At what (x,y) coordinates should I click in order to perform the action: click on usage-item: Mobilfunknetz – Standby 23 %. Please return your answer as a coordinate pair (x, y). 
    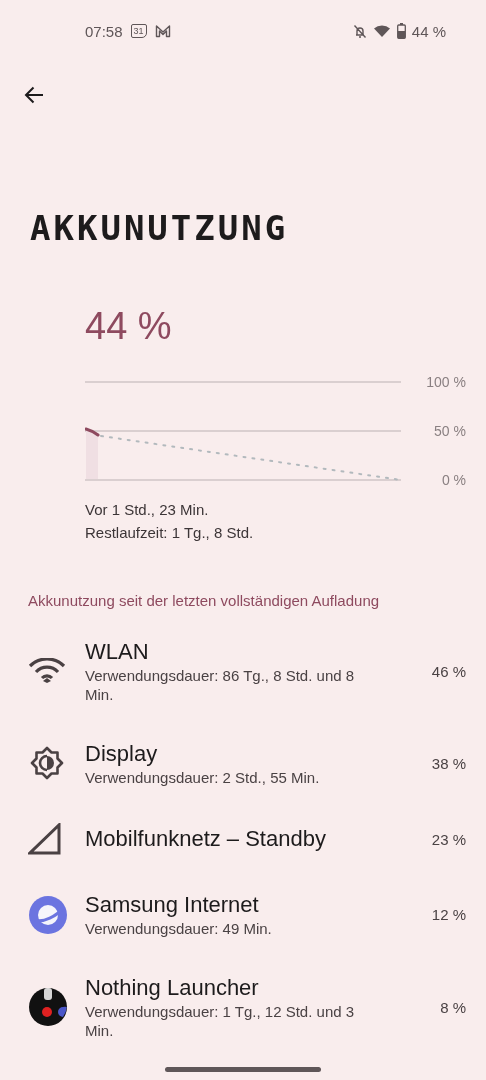
    Looking at the image, I should click on (243, 839).